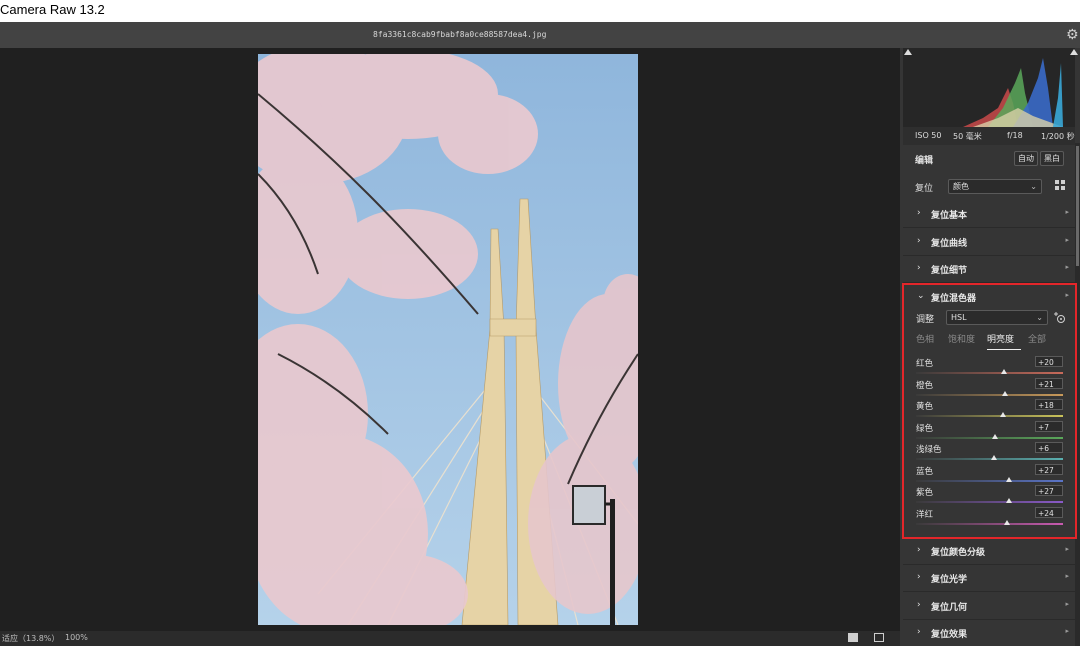  I want to click on exif-info: ISO 50 50 毫米 f/18 1/200 秒, so click(989, 136).